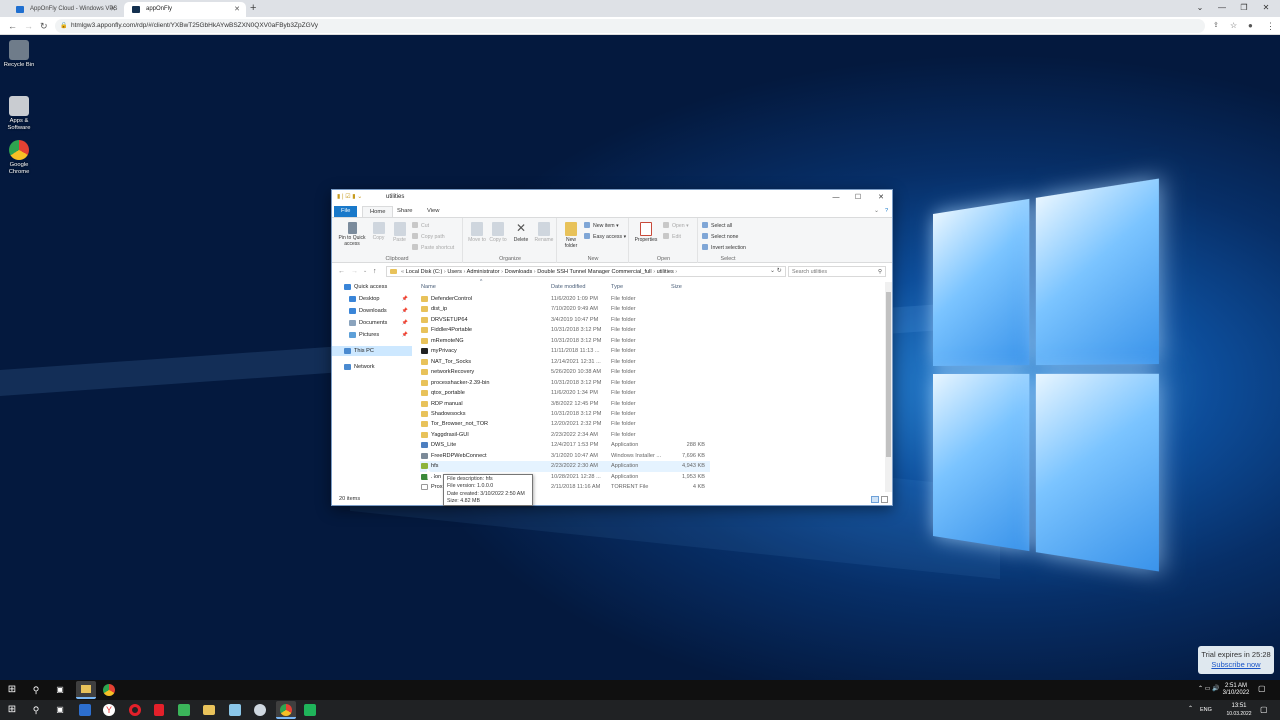 Image resolution: width=1280 pixels, height=720 pixels. What do you see at coordinates (372, 367) in the screenshot?
I see `nav-item-network: Network` at bounding box center [372, 367].